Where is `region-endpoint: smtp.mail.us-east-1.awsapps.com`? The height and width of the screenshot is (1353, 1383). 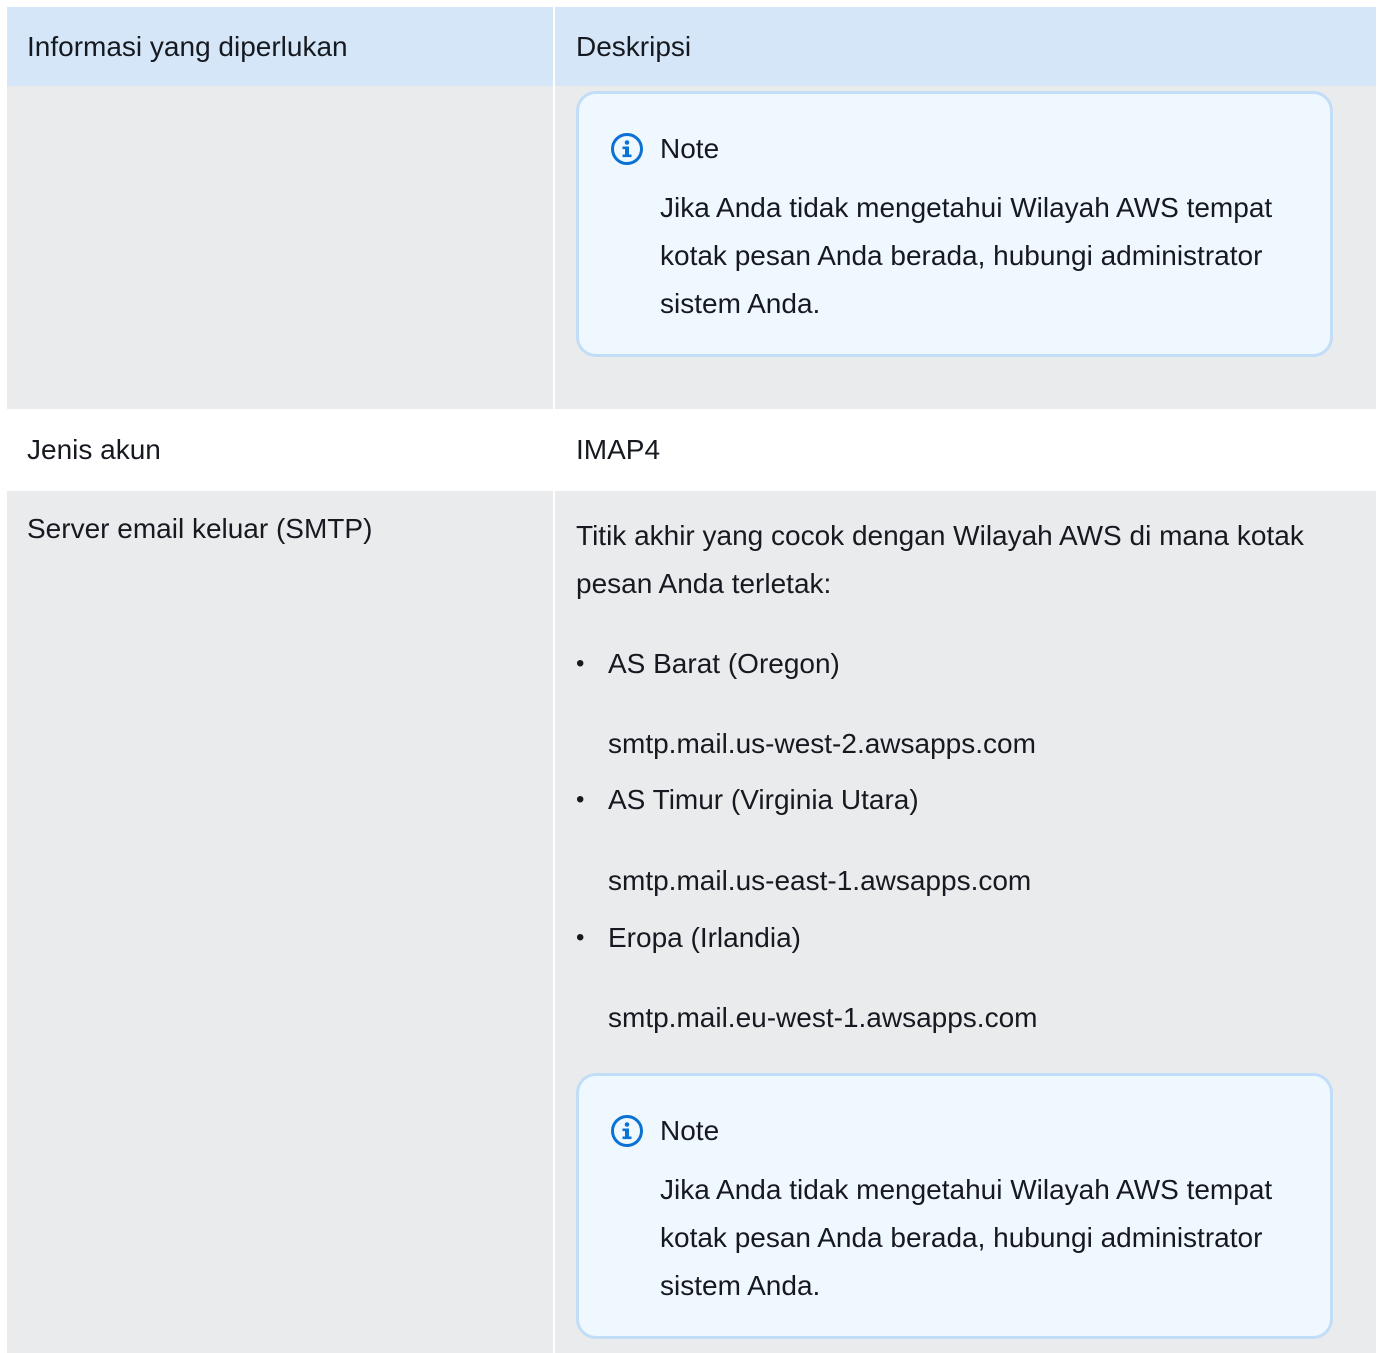 region-endpoint: smtp.mail.us-east-1.awsapps.com is located at coordinates (820, 880).